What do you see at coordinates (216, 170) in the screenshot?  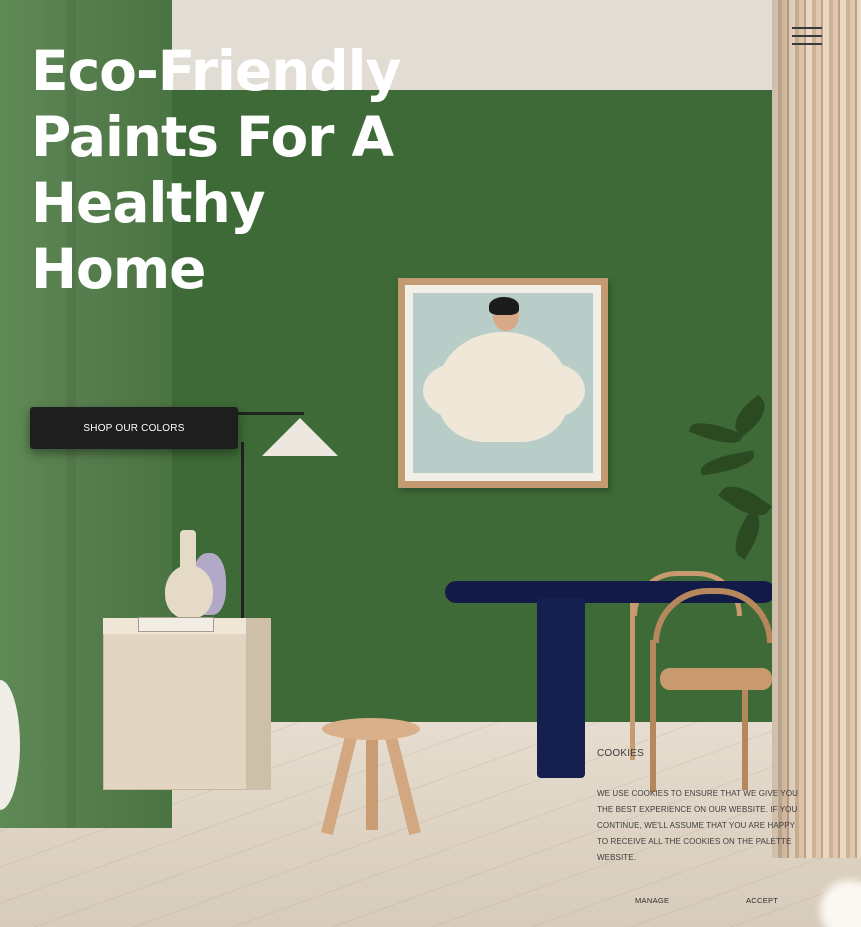 I see `hero-title: Eco-Friendly Paints For A Healthy Home` at bounding box center [216, 170].